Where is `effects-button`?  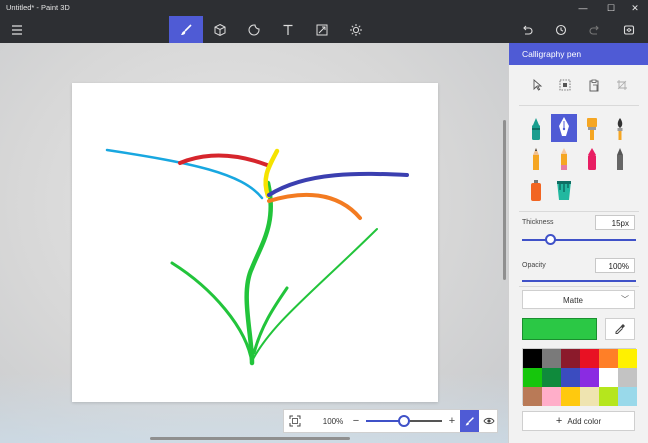
effects-button is located at coordinates (356, 29).